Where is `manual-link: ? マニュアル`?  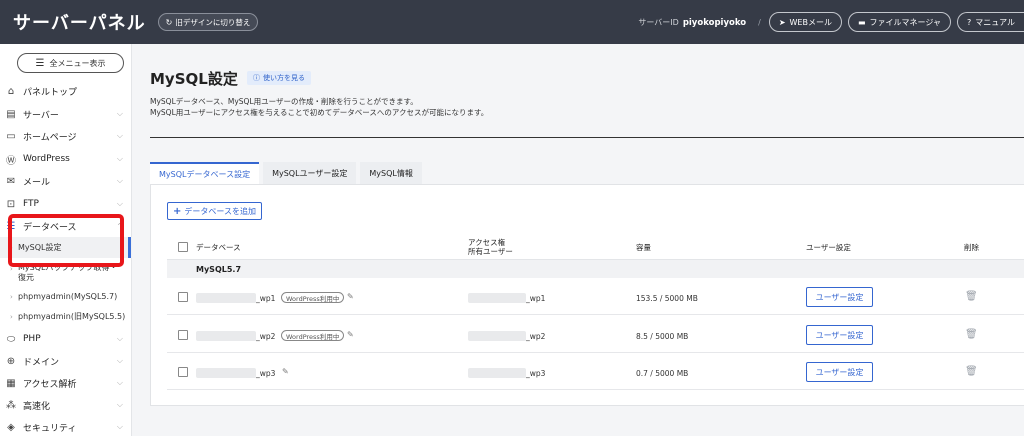 manual-link: ? マニュアル is located at coordinates (990, 22).